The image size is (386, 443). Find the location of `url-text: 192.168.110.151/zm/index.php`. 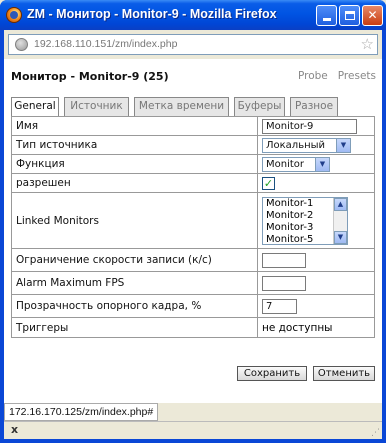

url-text: 192.168.110.151/zm/index.php is located at coordinates (105, 44).